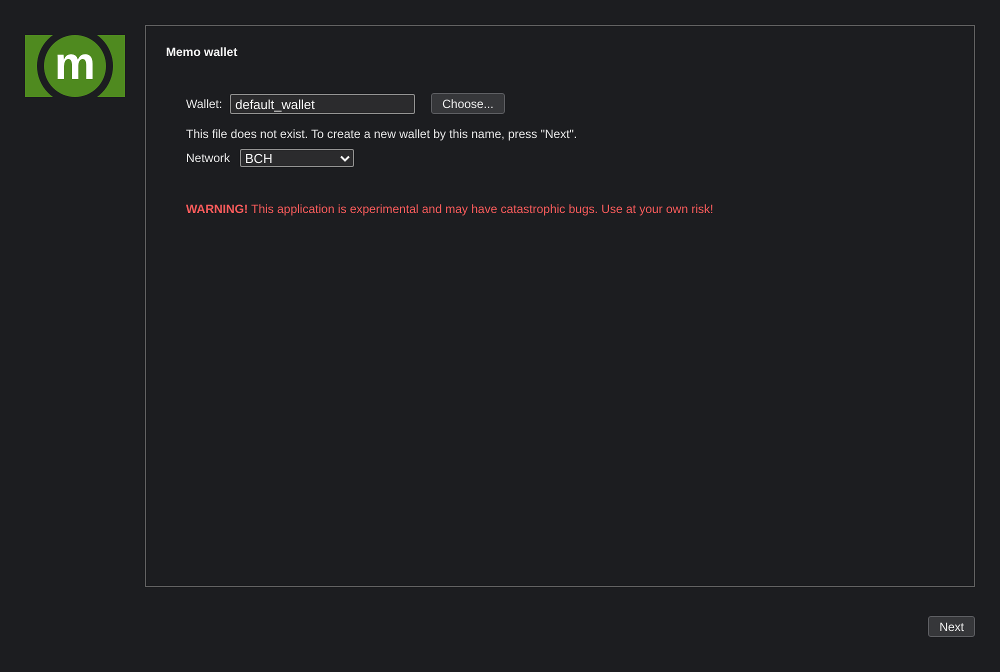  What do you see at coordinates (297, 158) in the screenshot?
I see `network-select: BCH` at bounding box center [297, 158].